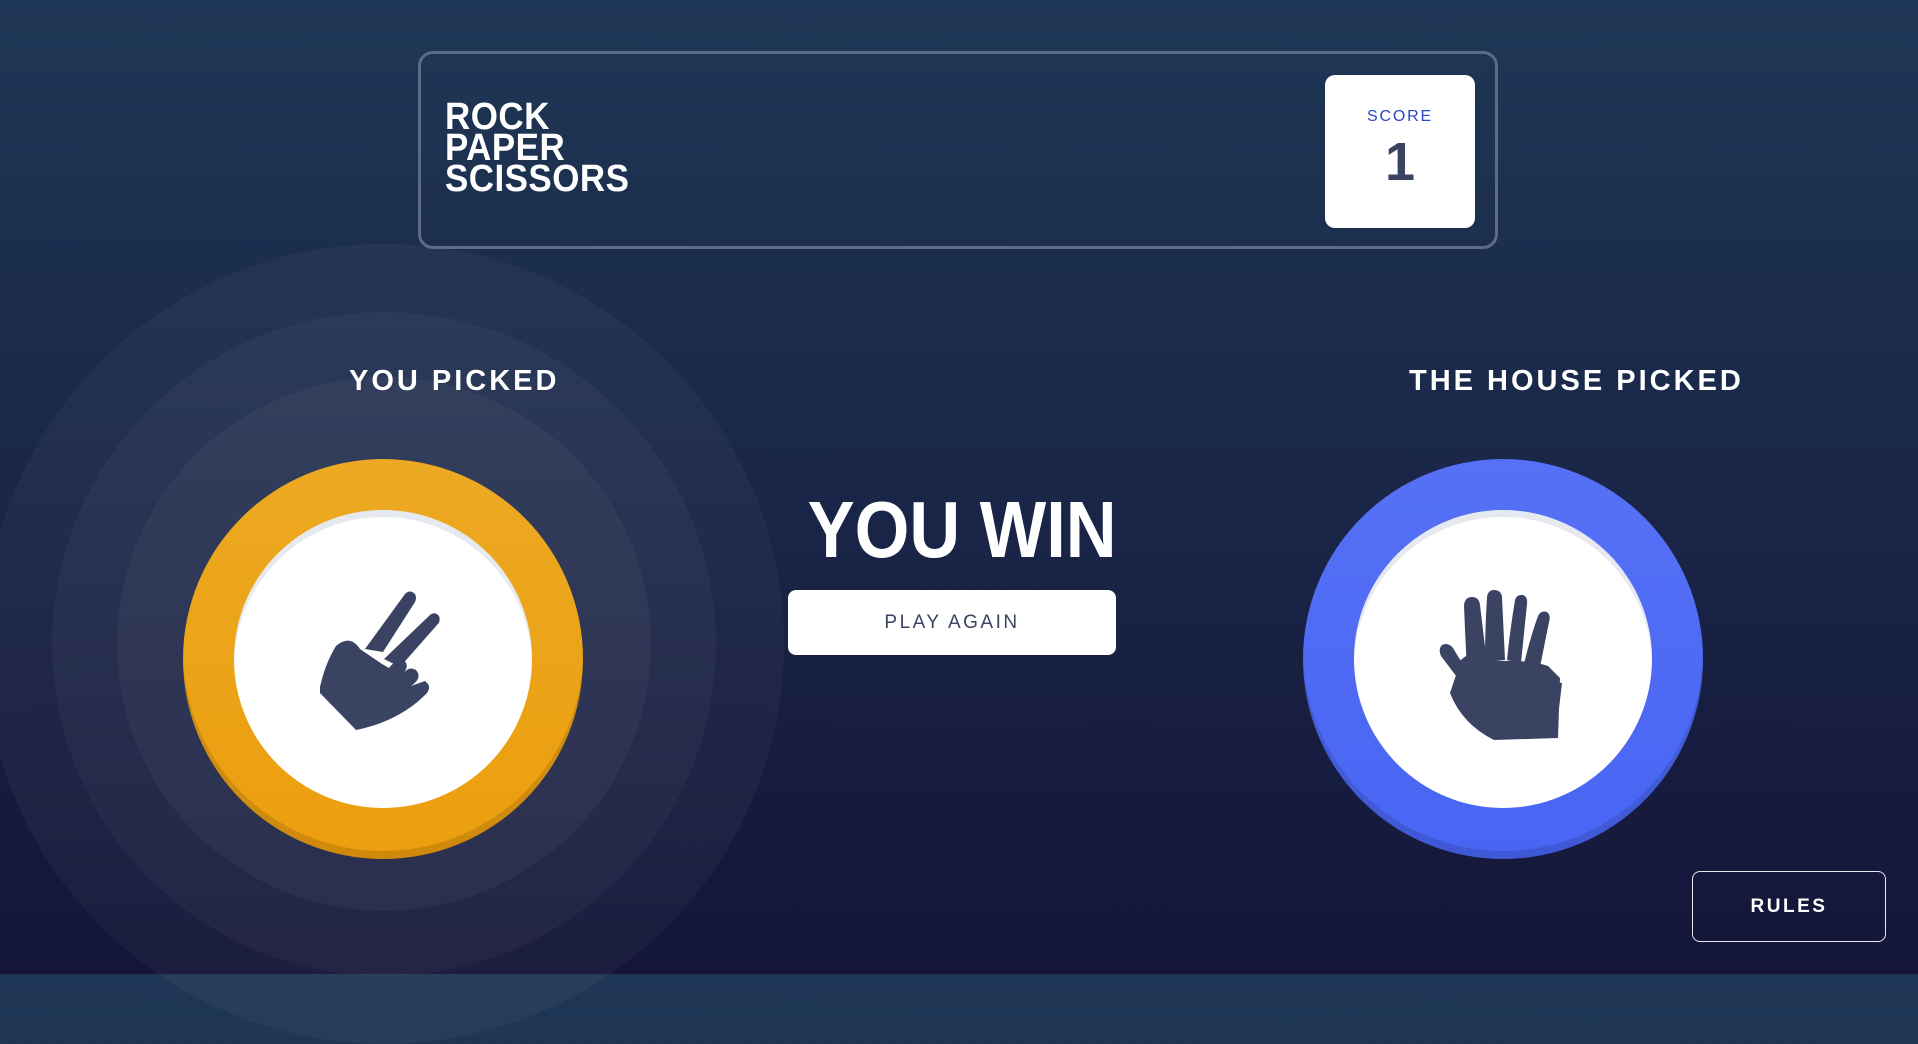 This screenshot has width=1918, height=1044. What do you see at coordinates (1400, 162) in the screenshot?
I see `score-value: 1` at bounding box center [1400, 162].